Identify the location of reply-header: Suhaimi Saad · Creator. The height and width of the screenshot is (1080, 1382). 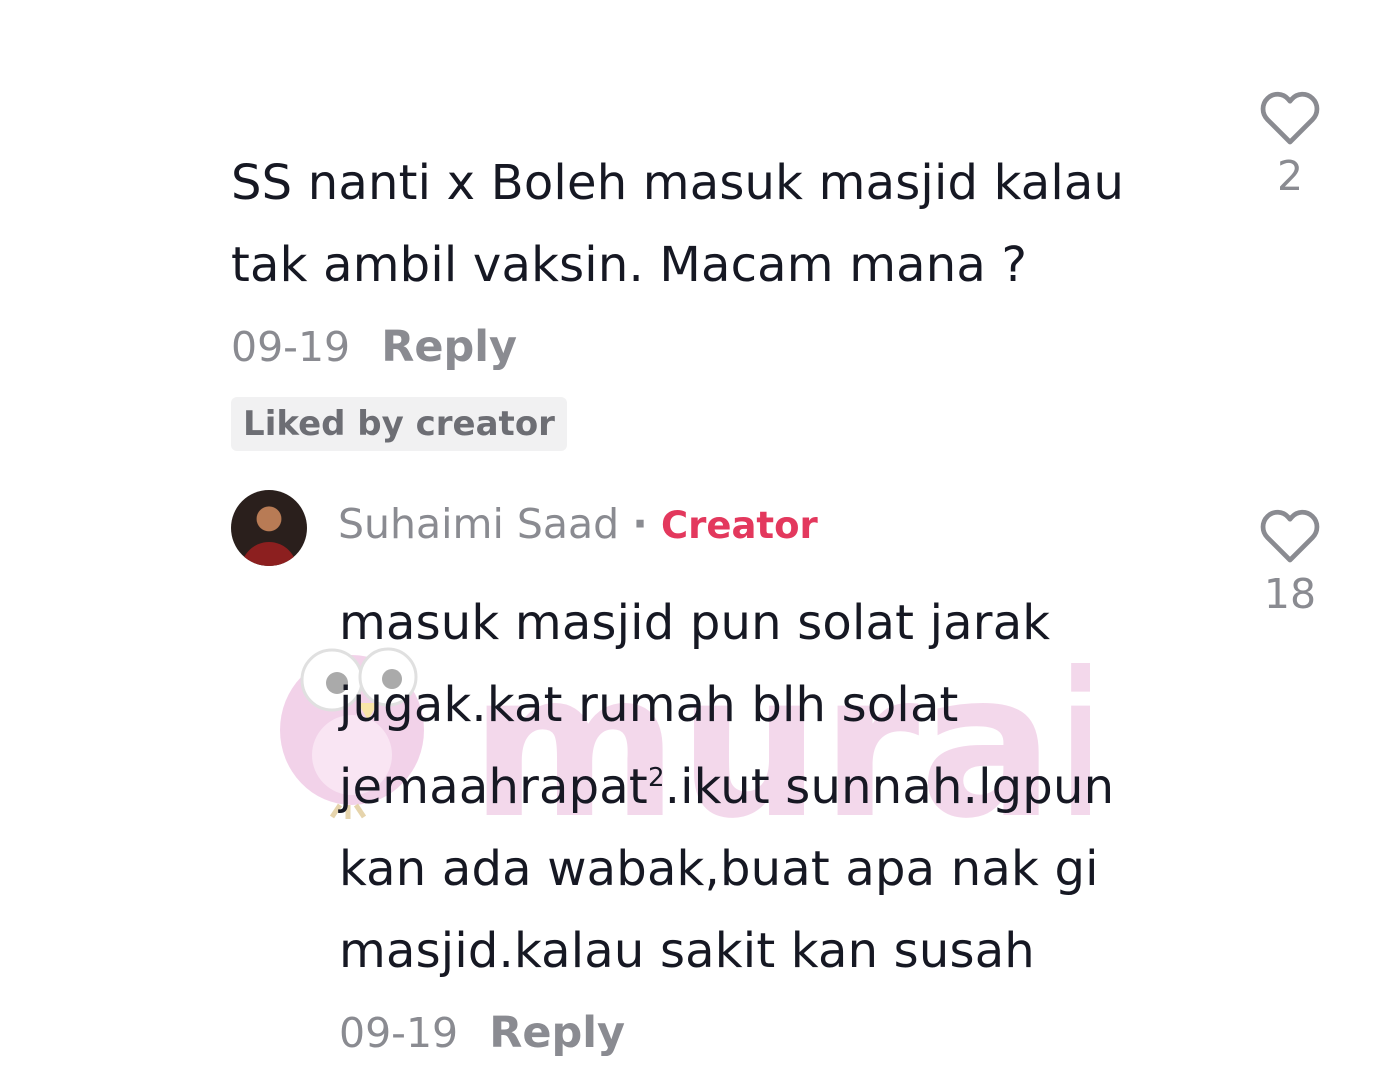
(578, 524).